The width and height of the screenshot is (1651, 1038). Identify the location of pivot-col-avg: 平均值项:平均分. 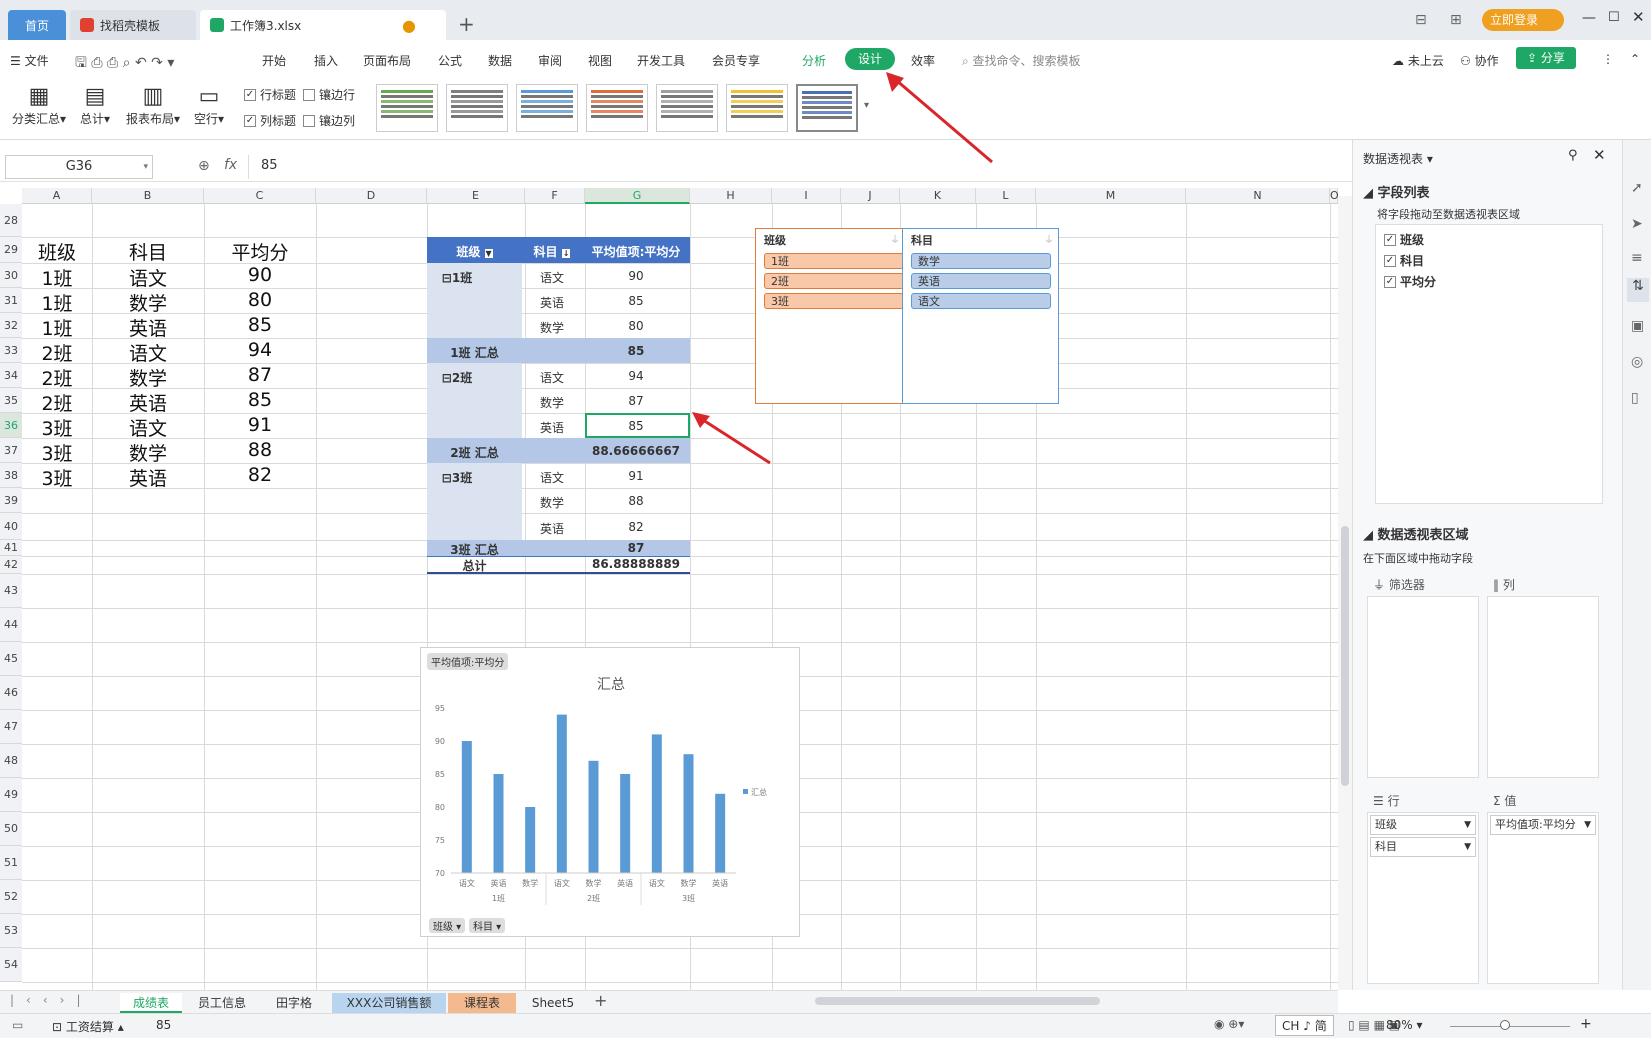
(636, 251).